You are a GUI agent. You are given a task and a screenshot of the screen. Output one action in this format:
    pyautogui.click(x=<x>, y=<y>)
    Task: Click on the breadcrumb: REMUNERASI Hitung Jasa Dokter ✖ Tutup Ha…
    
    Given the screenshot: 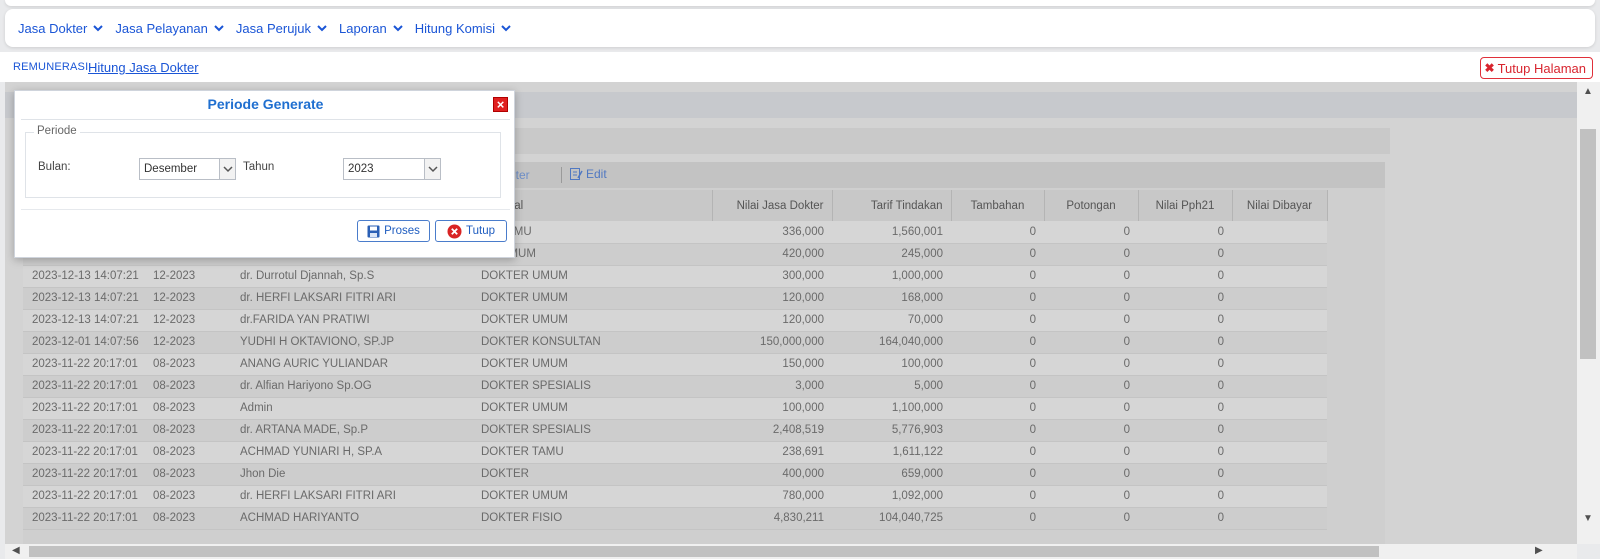 What is the action you would take?
    pyautogui.click(x=800, y=67)
    